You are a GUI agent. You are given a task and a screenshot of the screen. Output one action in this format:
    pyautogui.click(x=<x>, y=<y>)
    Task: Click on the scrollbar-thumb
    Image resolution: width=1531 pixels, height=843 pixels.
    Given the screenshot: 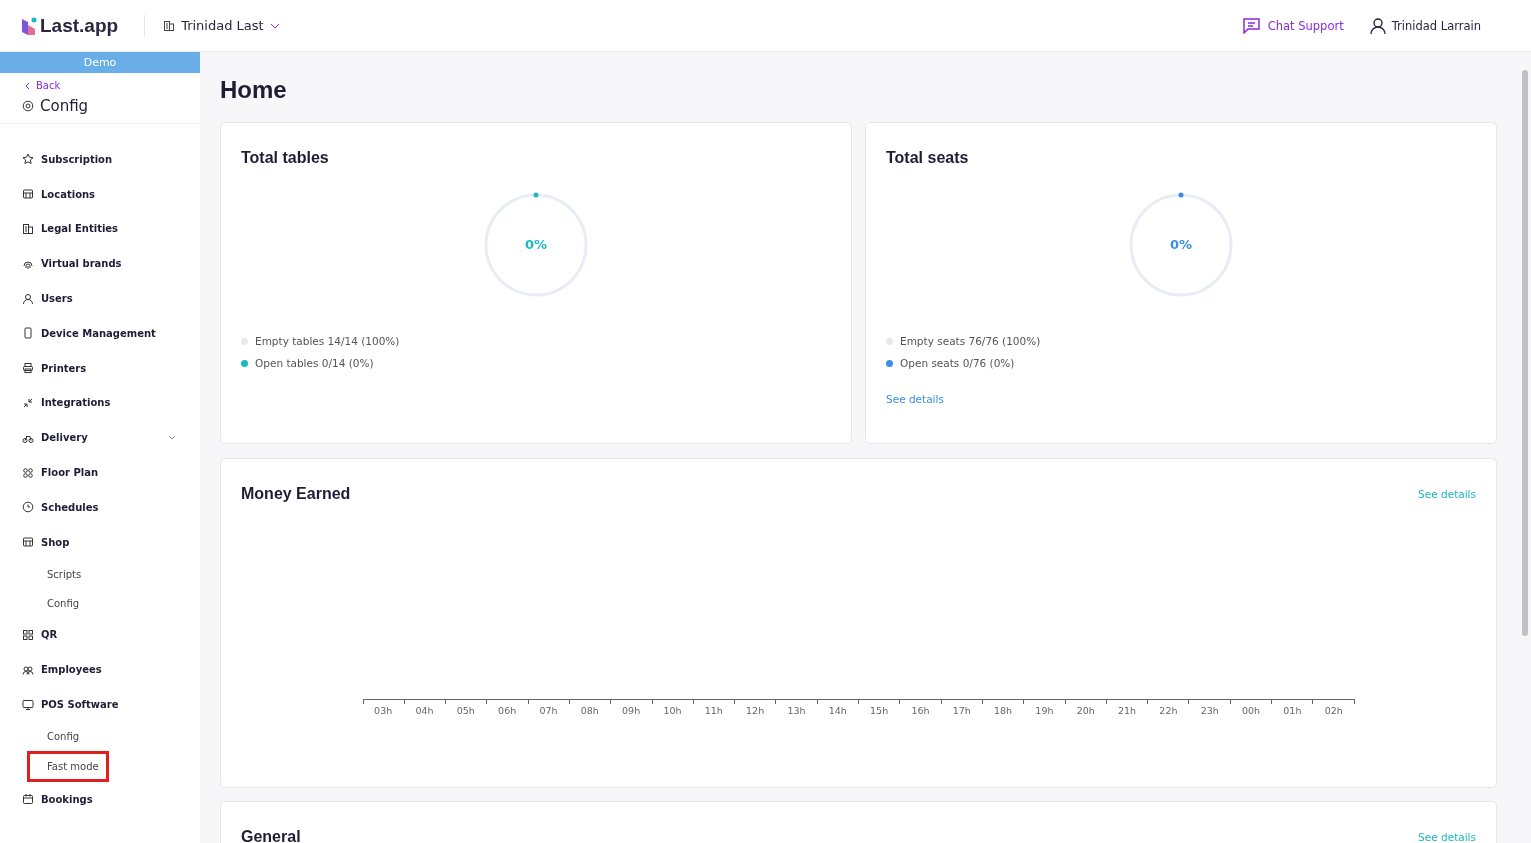 What is the action you would take?
    pyautogui.click(x=1525, y=353)
    